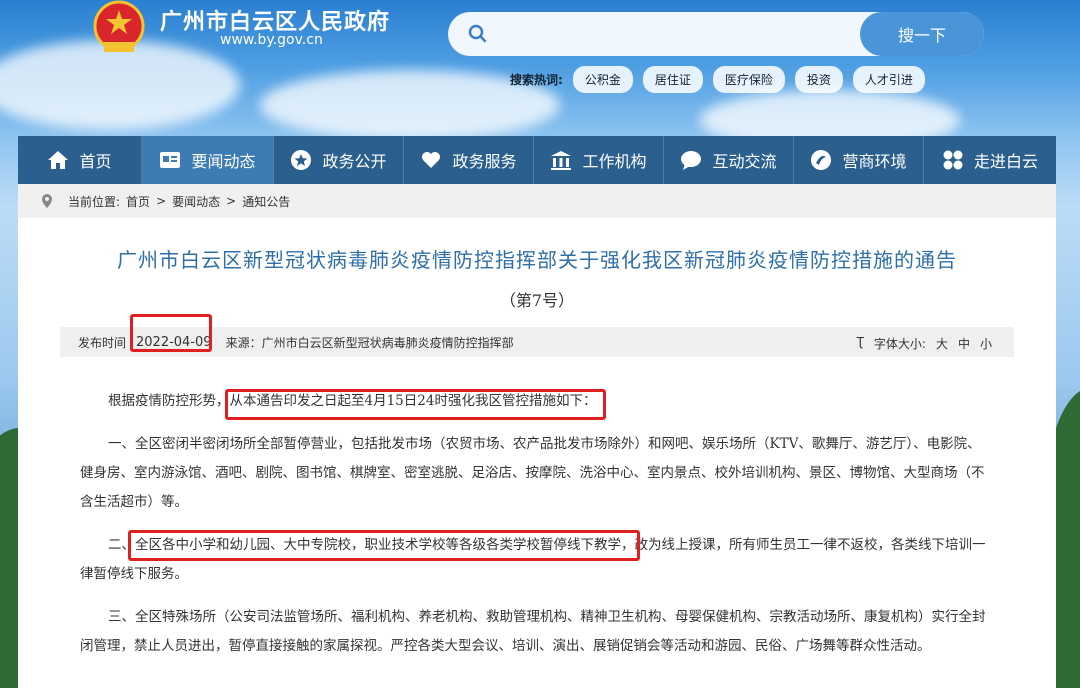 The width and height of the screenshot is (1080, 688). What do you see at coordinates (102, 342) in the screenshot?
I see `publish-label: 发布时间` at bounding box center [102, 342].